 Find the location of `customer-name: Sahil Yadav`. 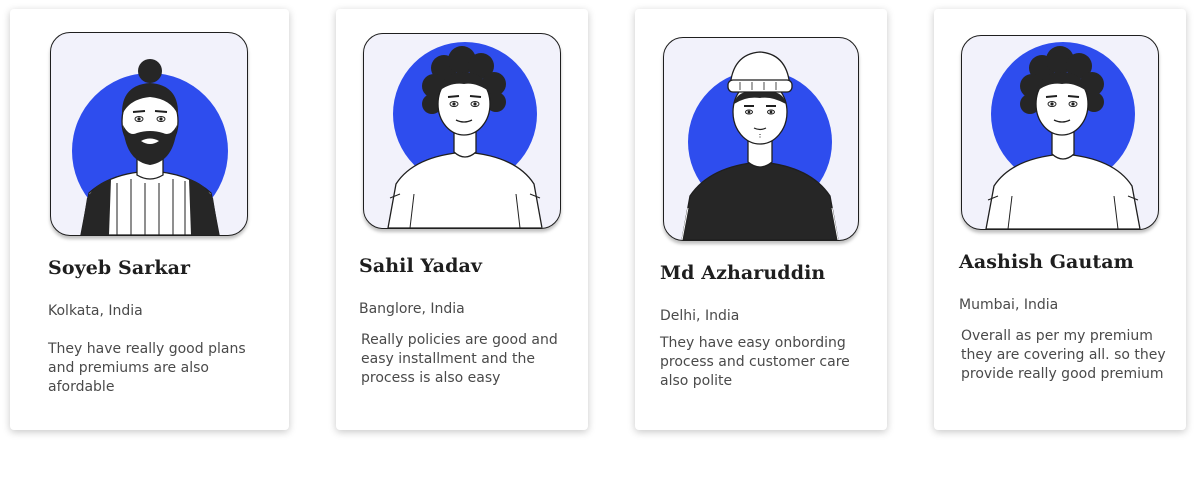

customer-name: Sahil Yadav is located at coordinates (421, 266).